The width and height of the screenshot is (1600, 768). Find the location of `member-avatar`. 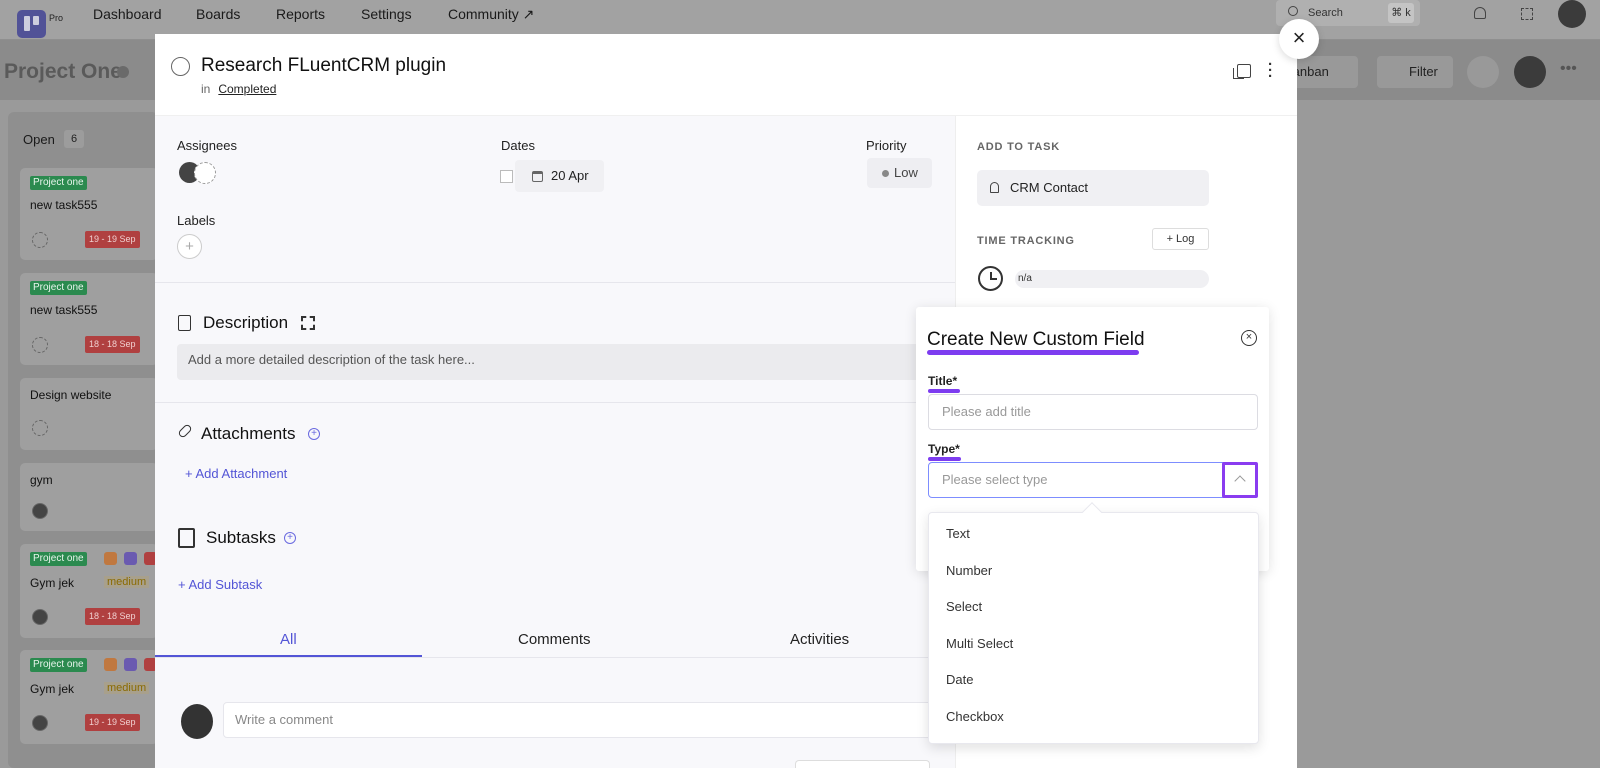

member-avatar is located at coordinates (1530, 72).